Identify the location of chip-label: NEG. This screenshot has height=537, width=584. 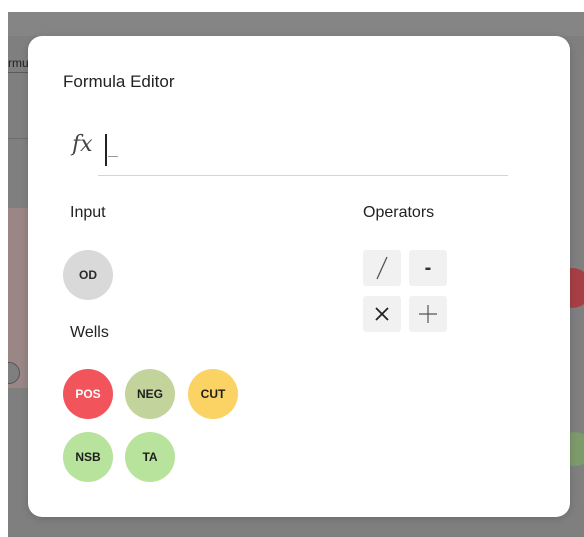
(149, 394).